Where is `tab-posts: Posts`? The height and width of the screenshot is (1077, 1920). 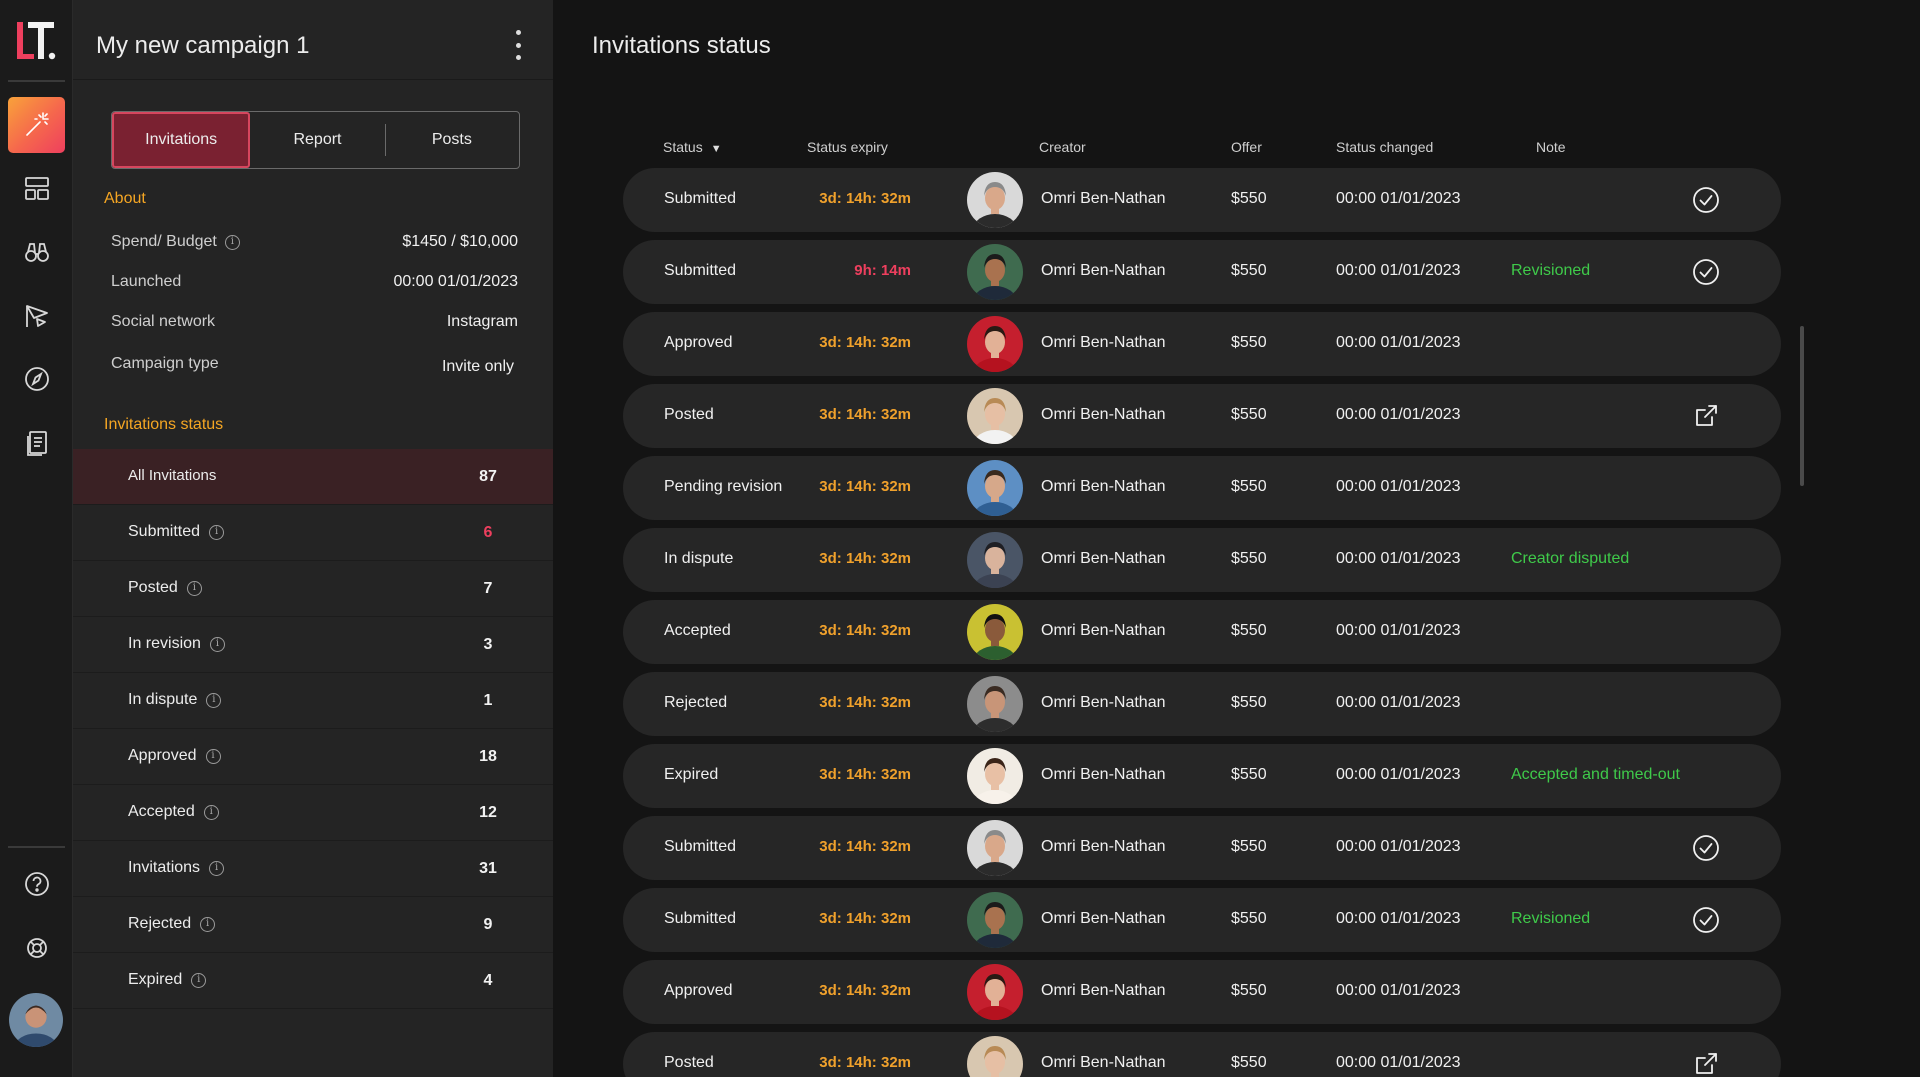 tab-posts: Posts is located at coordinates (451, 140).